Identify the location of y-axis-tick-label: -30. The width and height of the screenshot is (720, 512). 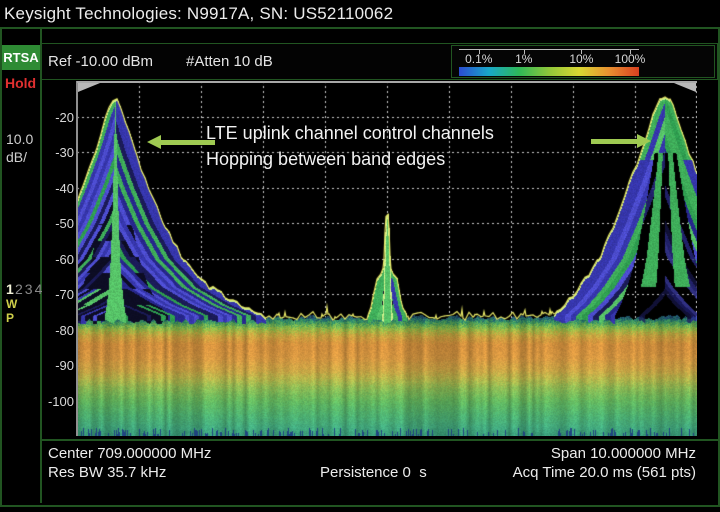
(64, 152).